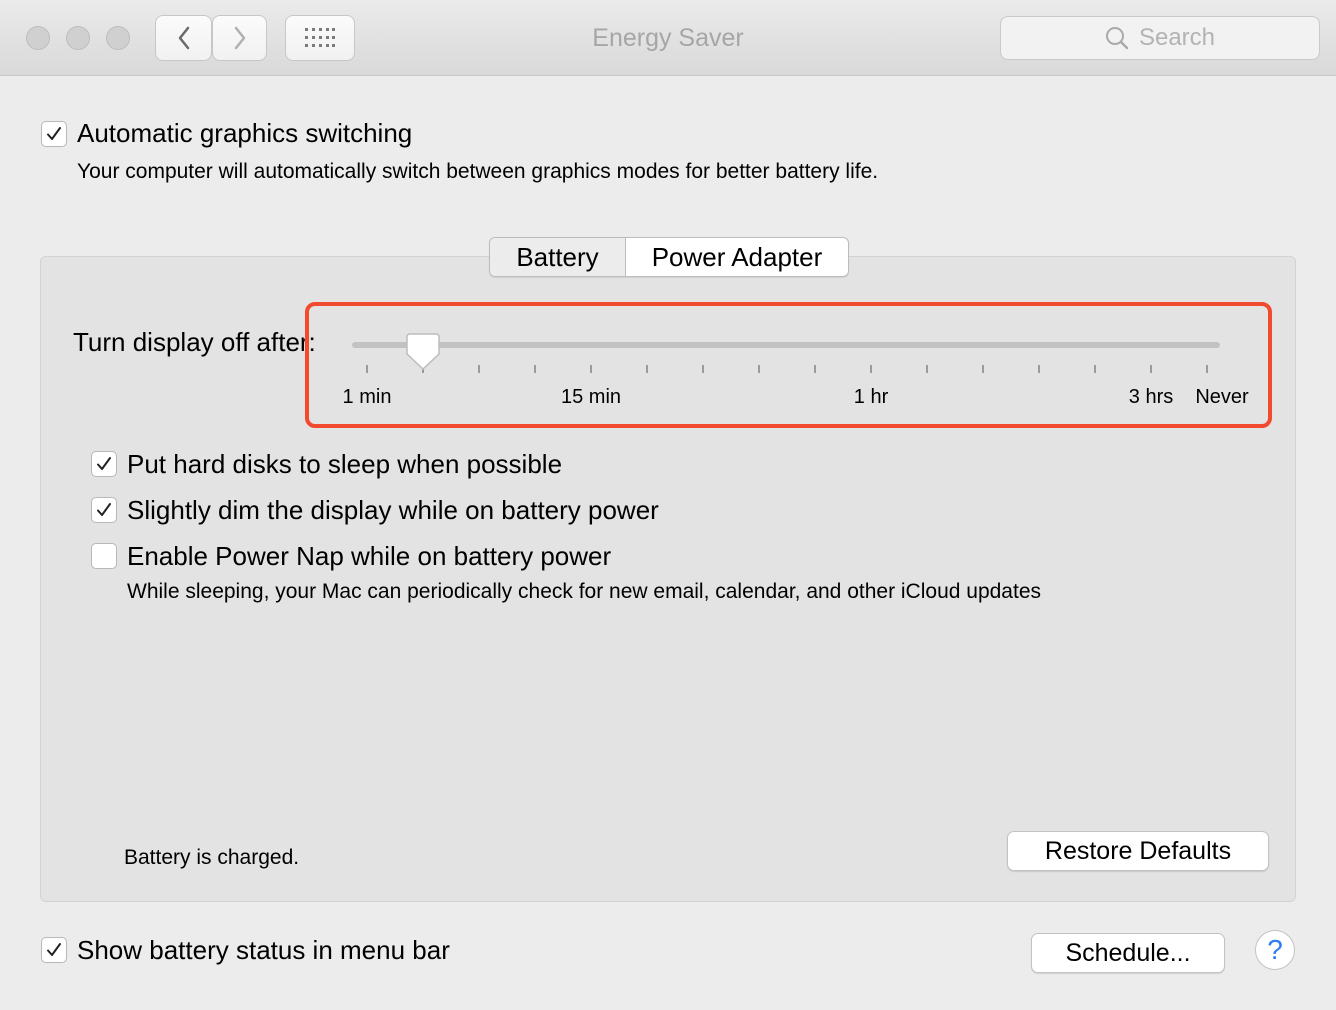  What do you see at coordinates (263, 950) in the screenshot?
I see `menu-bar-status-label: Show battery status in menu bar` at bounding box center [263, 950].